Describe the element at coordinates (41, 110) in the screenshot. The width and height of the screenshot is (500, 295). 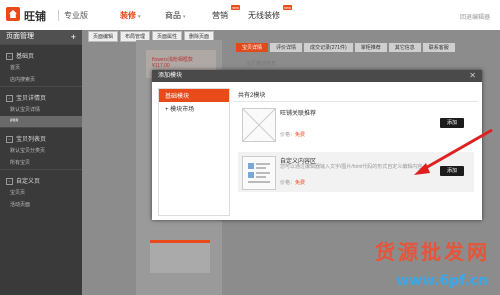
I see `sidebar-item-default-detail: 默认宝贝详情` at that location.